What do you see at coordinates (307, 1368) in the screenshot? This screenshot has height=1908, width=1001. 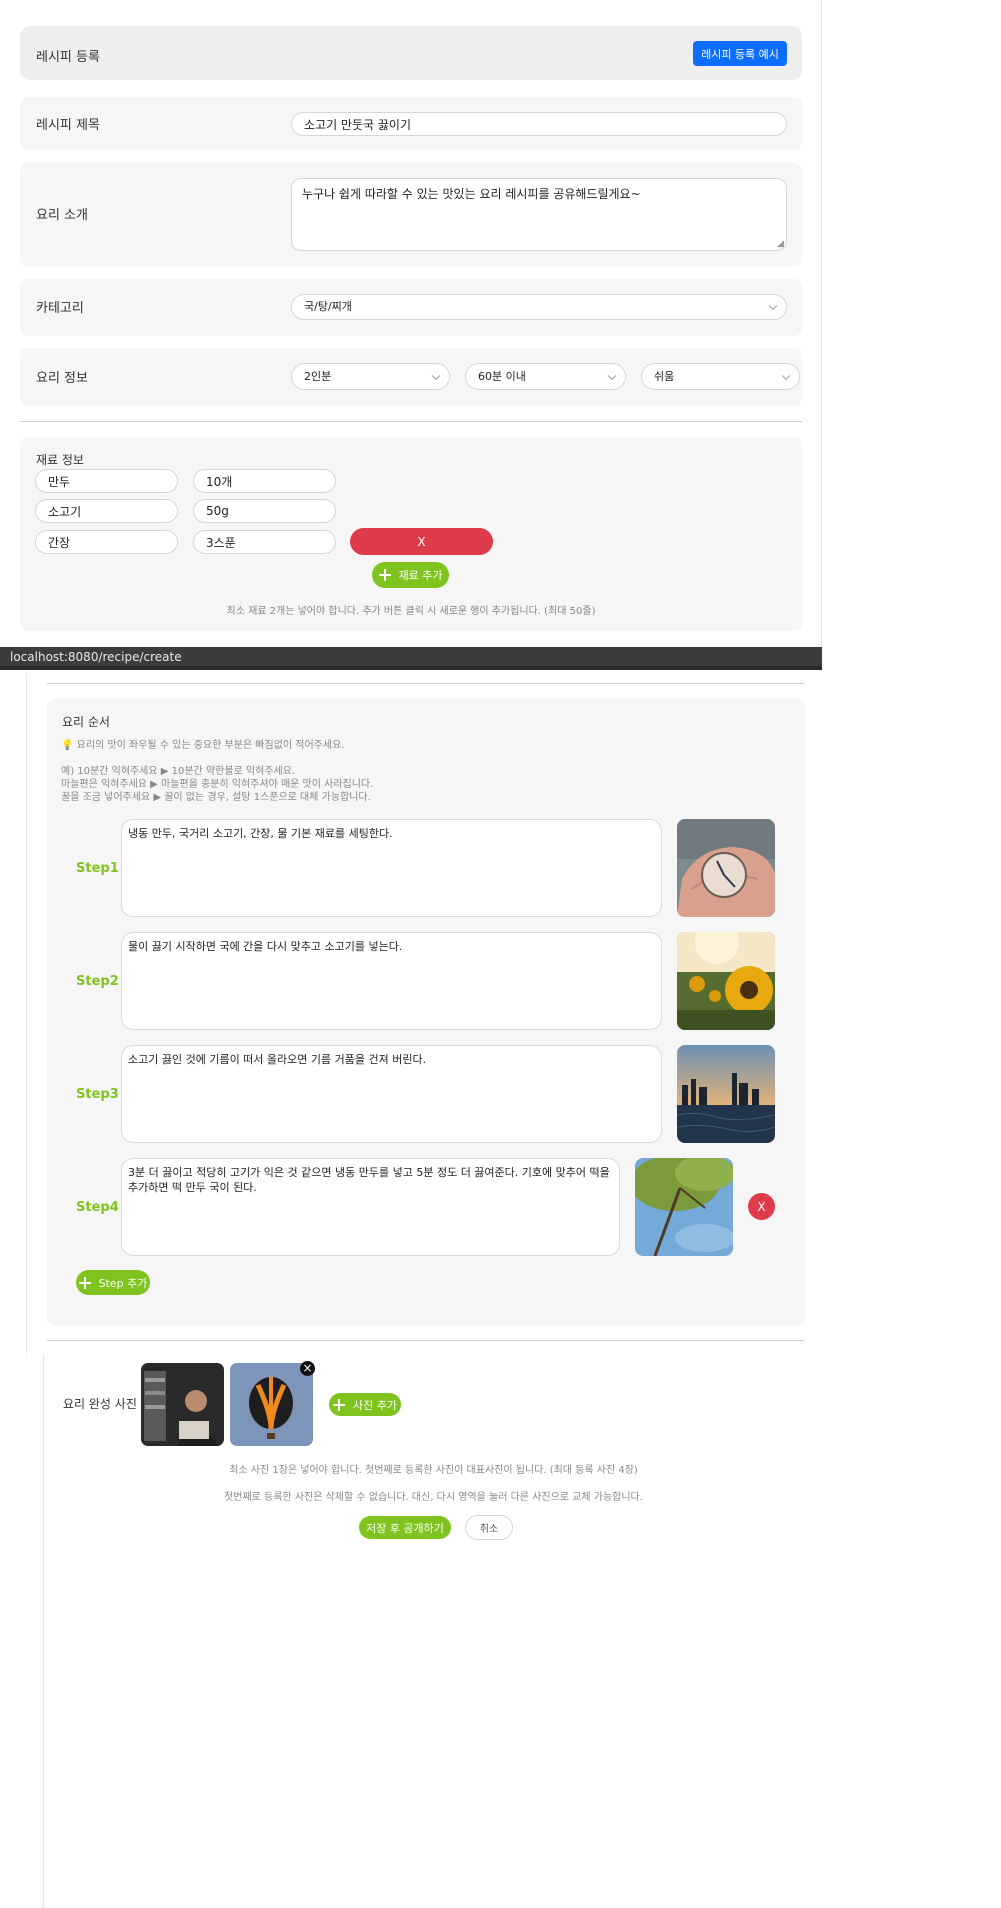 I see `close-icon: ×` at bounding box center [307, 1368].